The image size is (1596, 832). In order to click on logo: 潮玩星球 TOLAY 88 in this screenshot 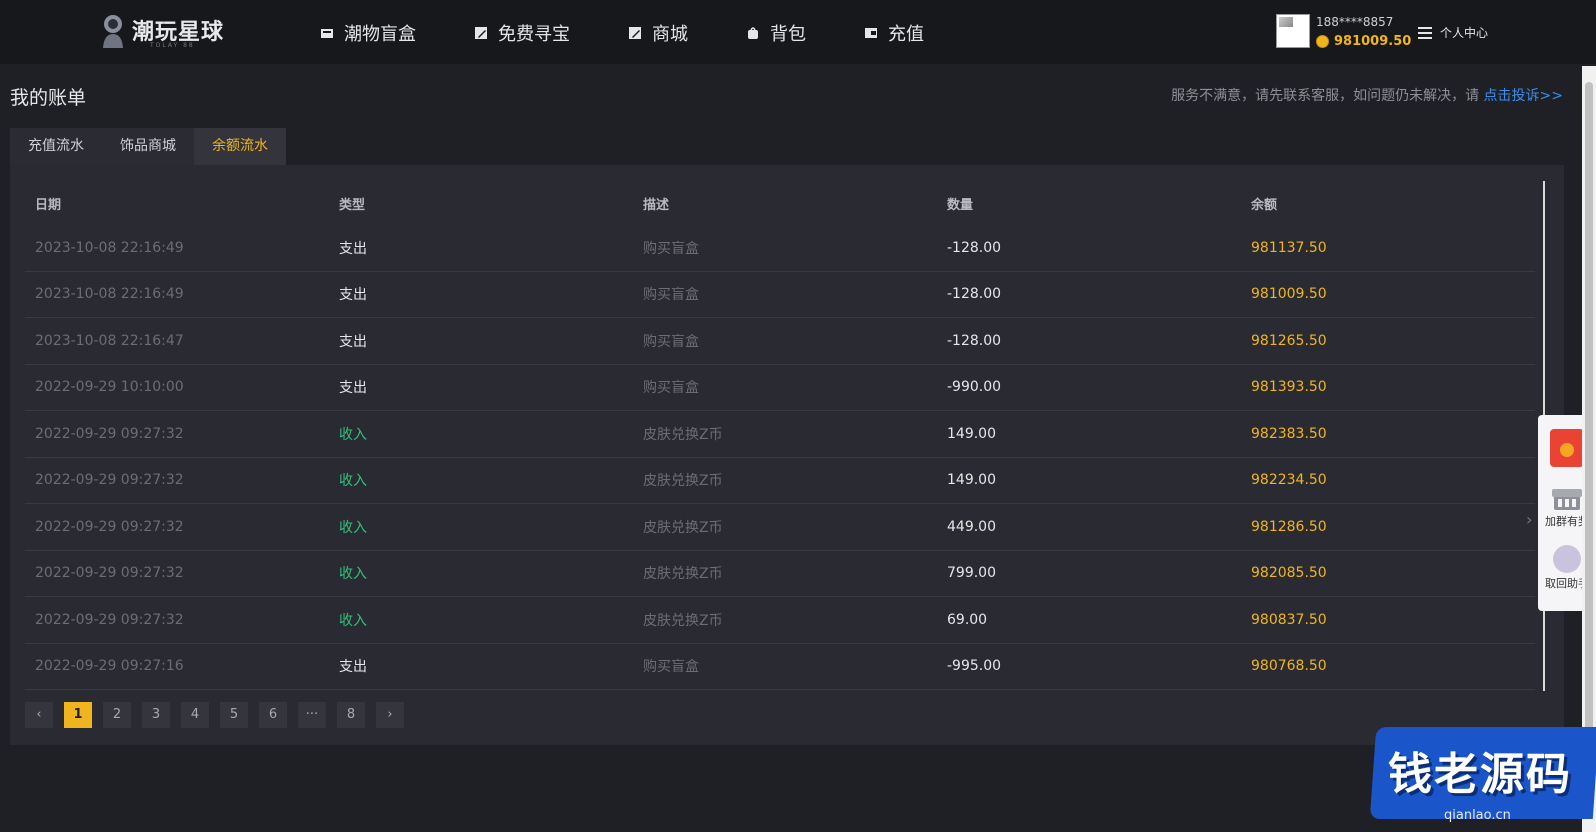, I will do `click(161, 30)`.